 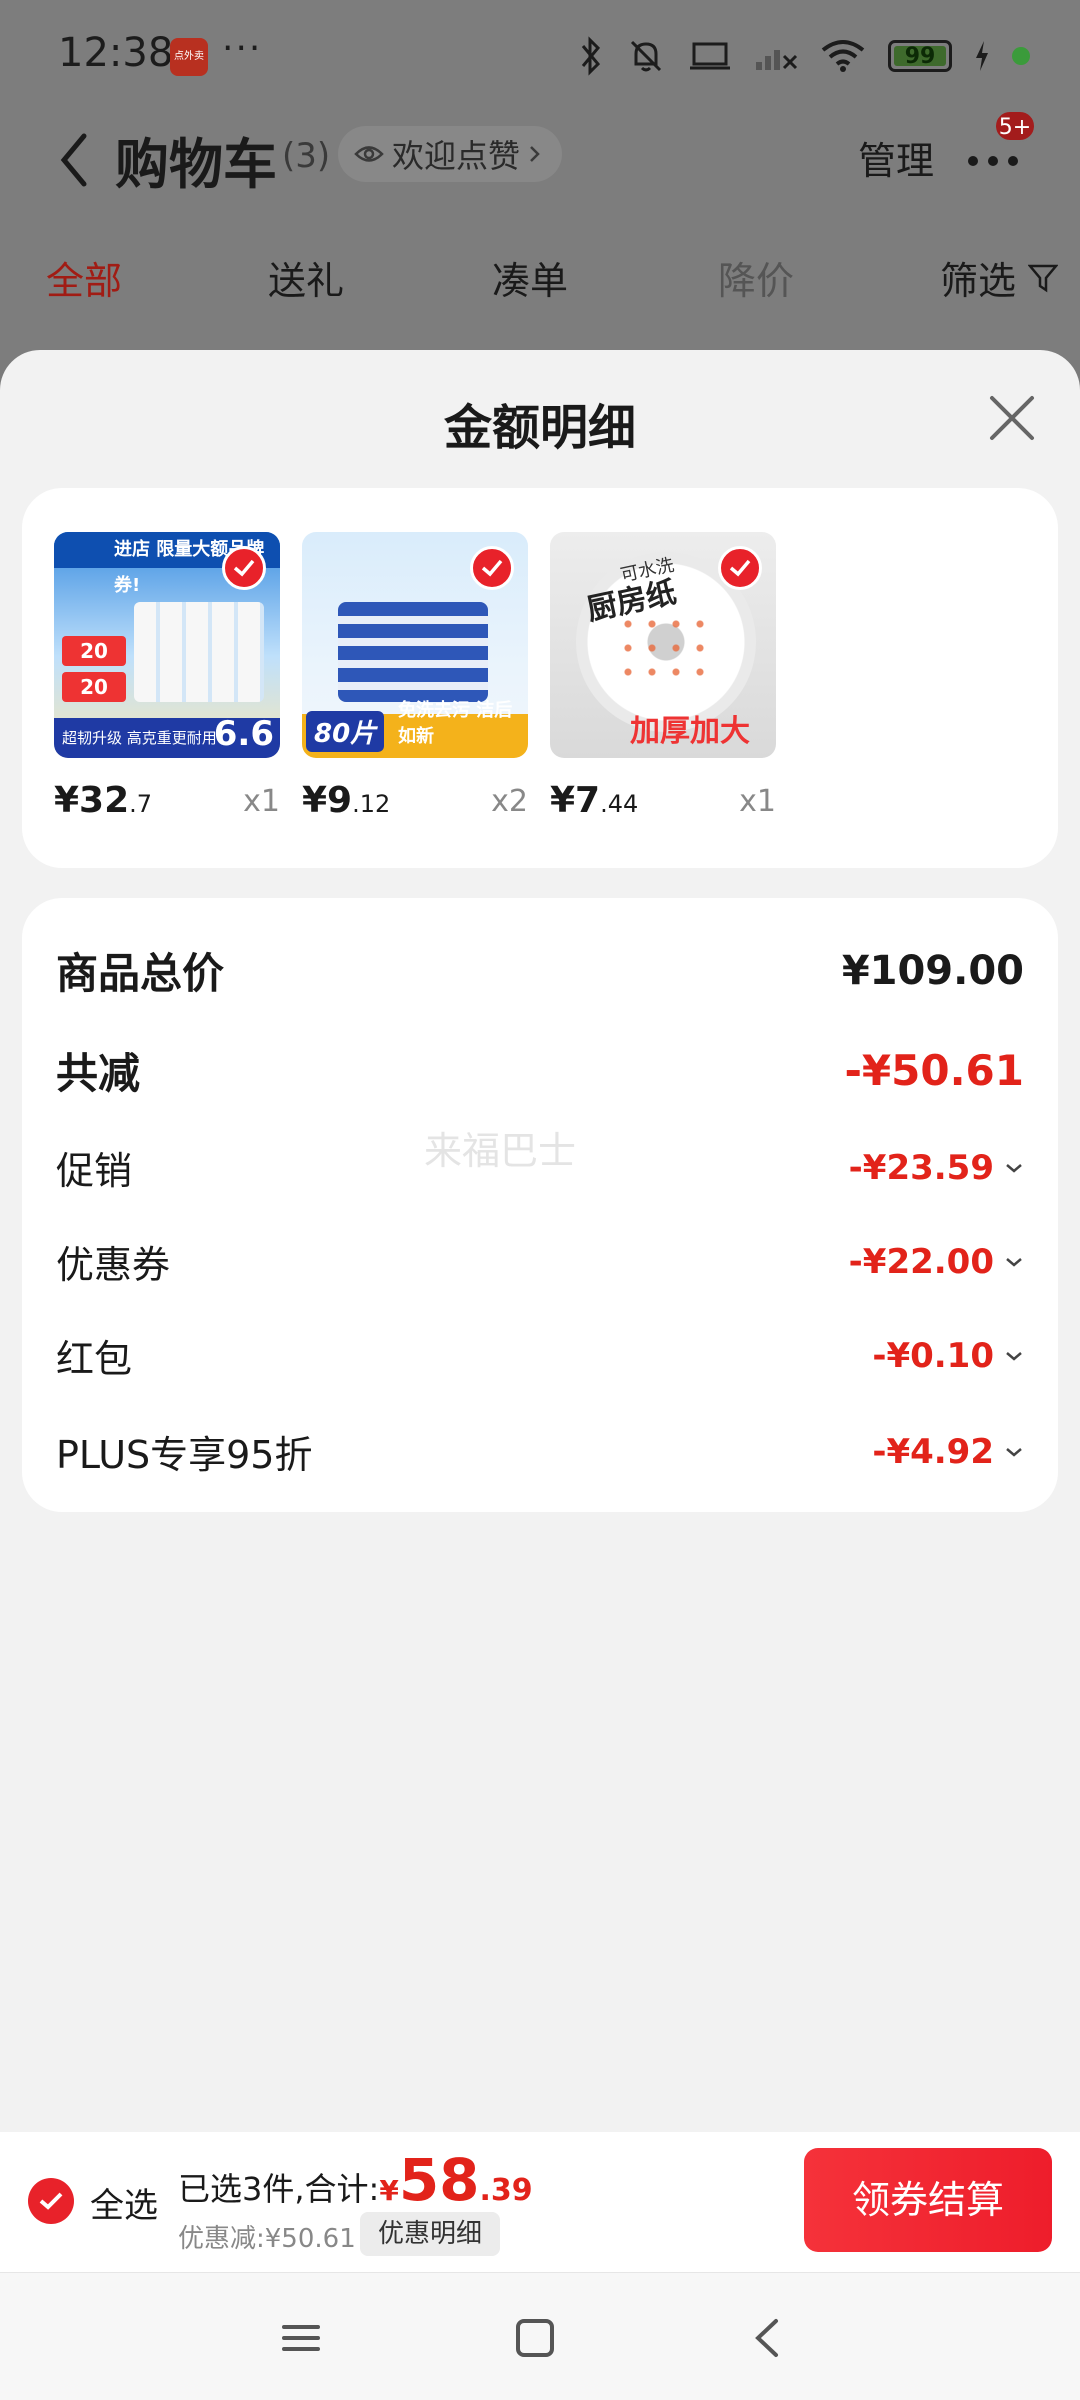 I want to click on total-price-value: ¥109.00, so click(x=932, y=970).